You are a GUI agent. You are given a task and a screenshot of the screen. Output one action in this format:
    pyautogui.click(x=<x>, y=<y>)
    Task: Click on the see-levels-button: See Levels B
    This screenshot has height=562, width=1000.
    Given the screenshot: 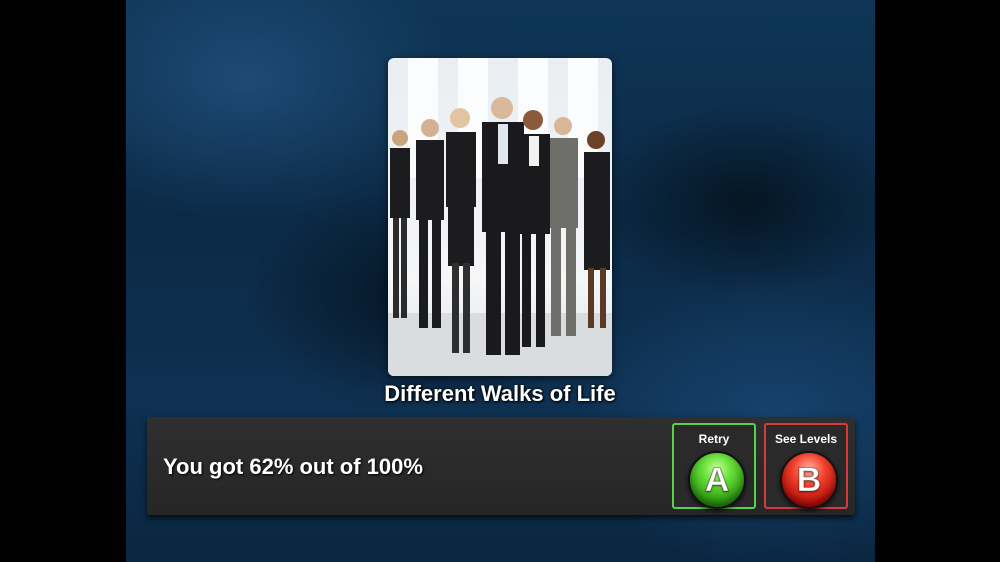 What is the action you would take?
    pyautogui.click(x=806, y=466)
    